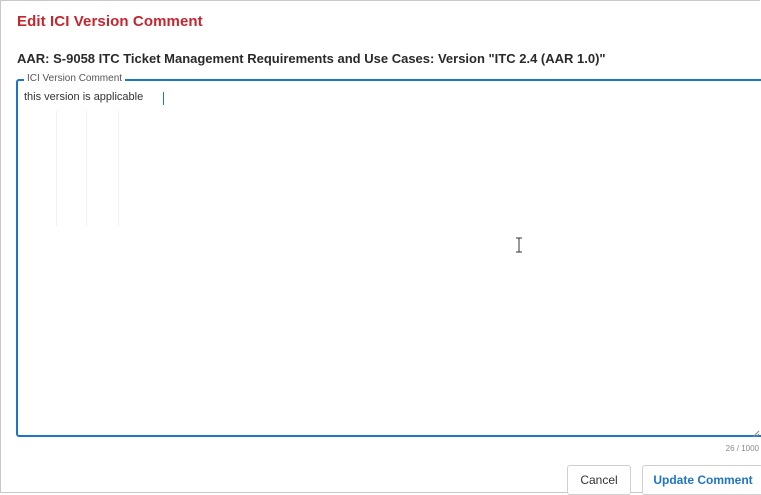 The height and width of the screenshot is (495, 761). What do you see at coordinates (599, 480) in the screenshot?
I see `cancel-button: Cancel` at bounding box center [599, 480].